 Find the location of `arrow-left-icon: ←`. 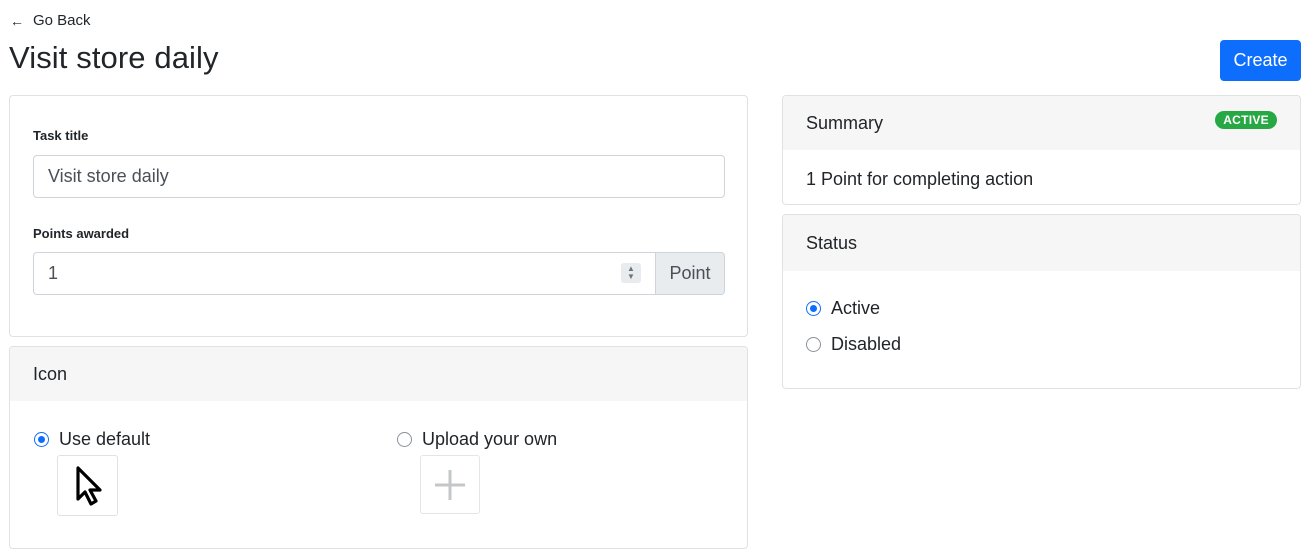

arrow-left-icon: ← is located at coordinates (17, 20).